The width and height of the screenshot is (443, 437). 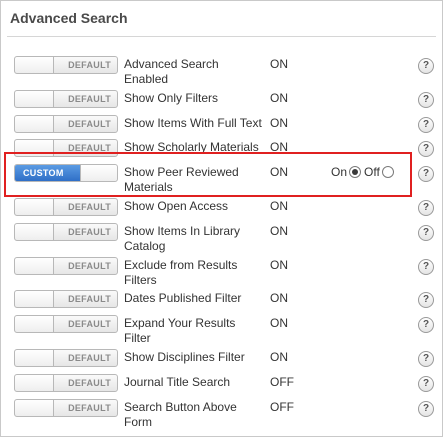 What do you see at coordinates (221, 102) in the screenshot?
I see `setting-row: DEFAULT Show Only Filters ON ?` at bounding box center [221, 102].